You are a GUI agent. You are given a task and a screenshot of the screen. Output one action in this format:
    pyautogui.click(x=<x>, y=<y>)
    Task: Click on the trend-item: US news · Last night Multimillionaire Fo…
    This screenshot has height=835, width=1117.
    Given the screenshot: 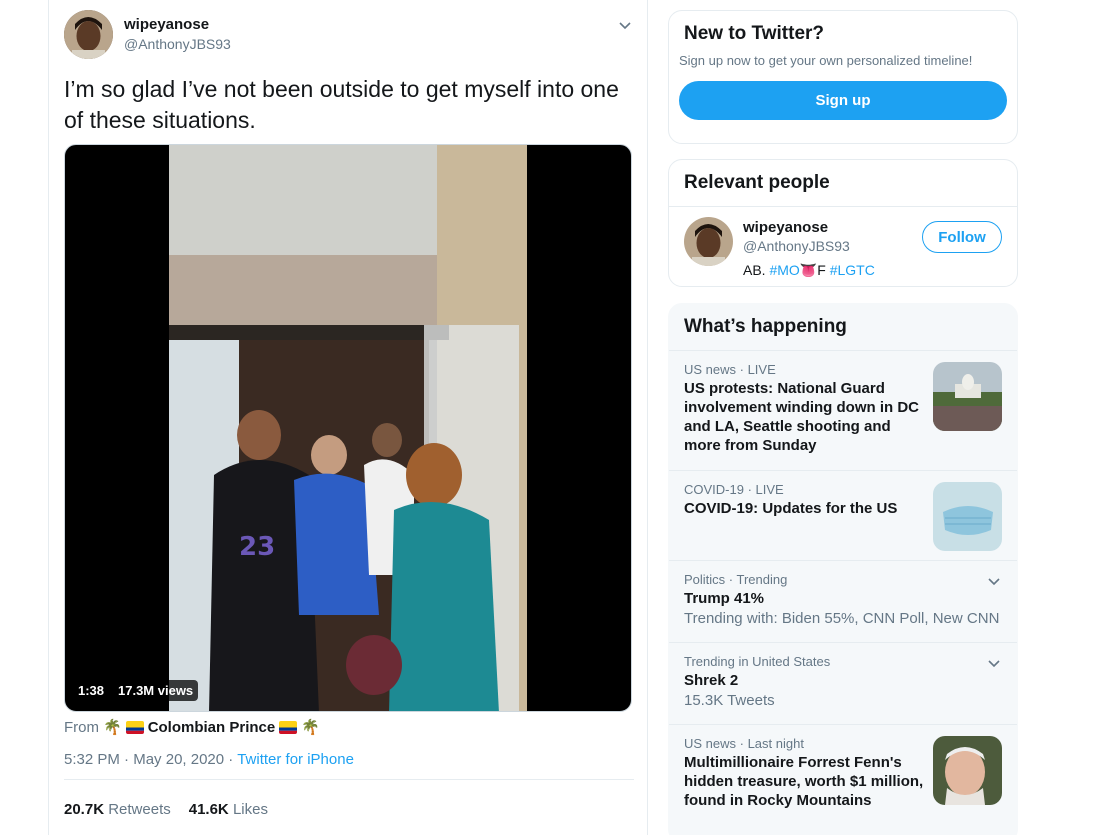 What is the action you would take?
    pyautogui.click(x=843, y=779)
    